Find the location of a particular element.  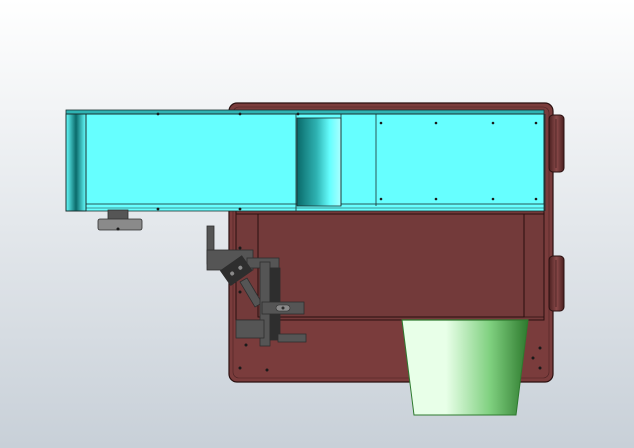

motor-base is located at coordinates (120, 224).